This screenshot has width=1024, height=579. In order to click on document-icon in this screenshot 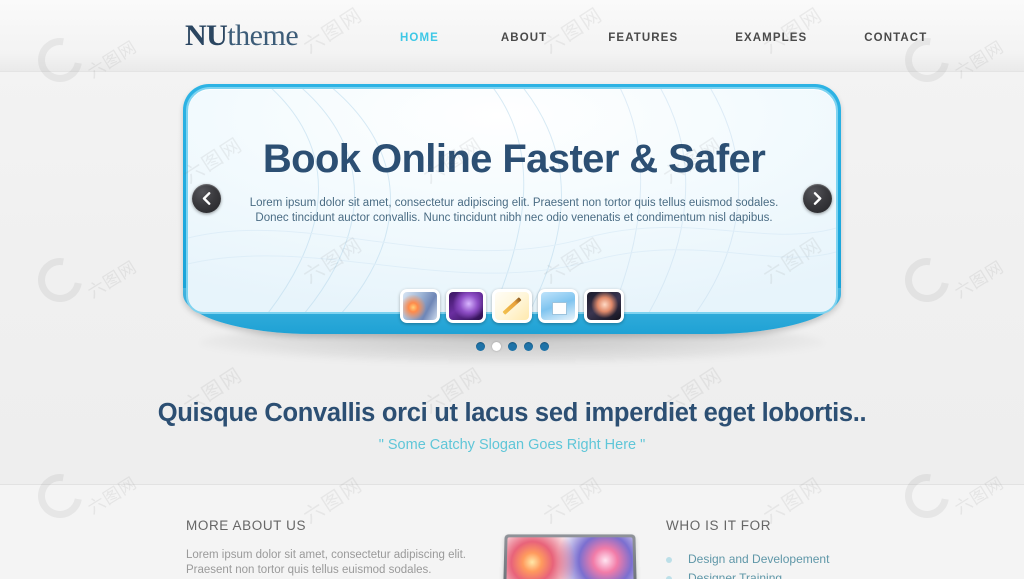, I will do `click(559, 308)`.